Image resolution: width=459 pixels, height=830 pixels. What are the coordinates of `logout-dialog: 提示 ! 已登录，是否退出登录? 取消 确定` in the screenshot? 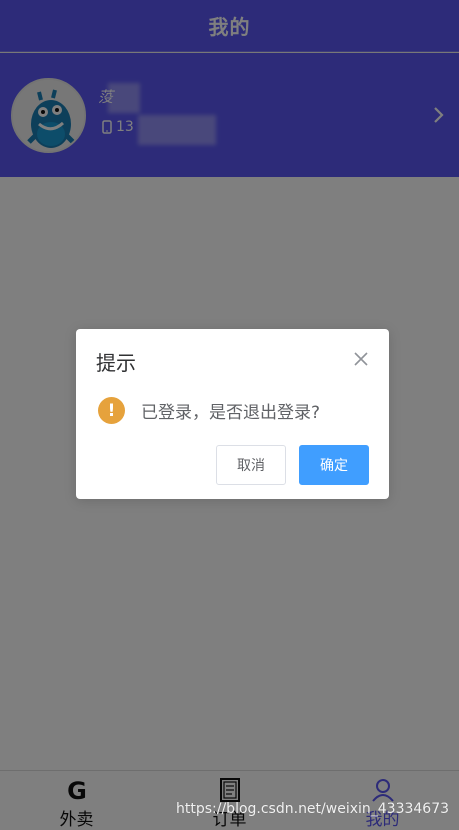 It's located at (232, 414).